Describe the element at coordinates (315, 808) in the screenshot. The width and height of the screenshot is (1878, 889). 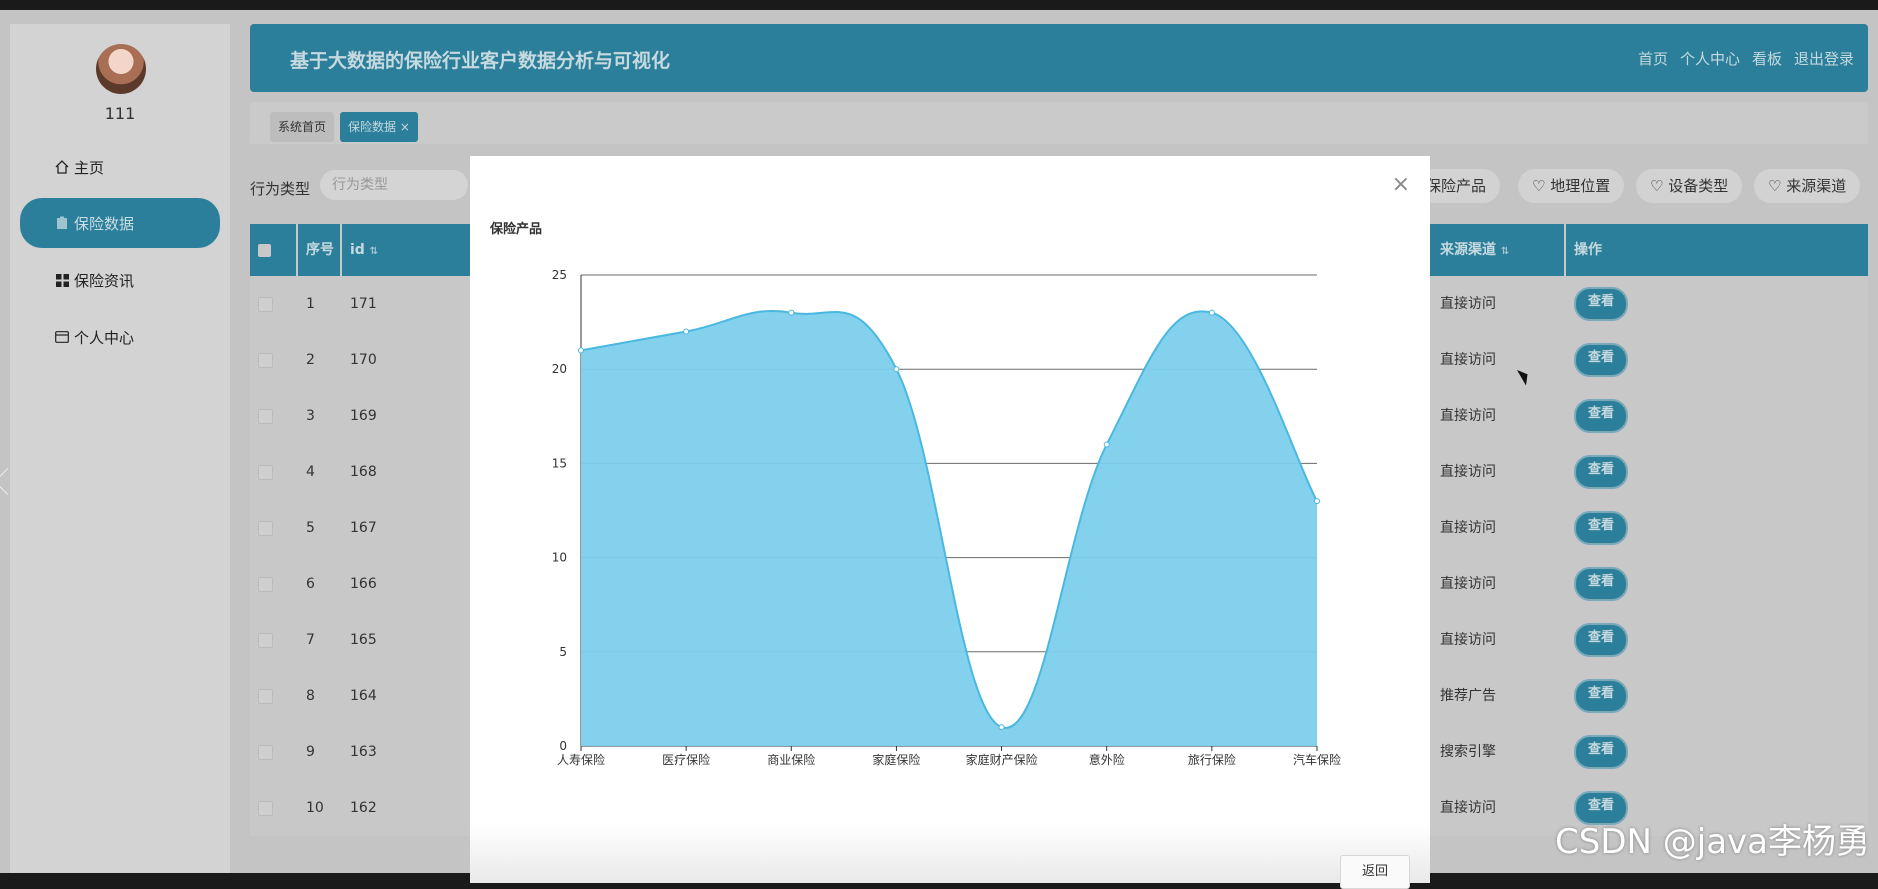
I see `row-index: 10` at that location.